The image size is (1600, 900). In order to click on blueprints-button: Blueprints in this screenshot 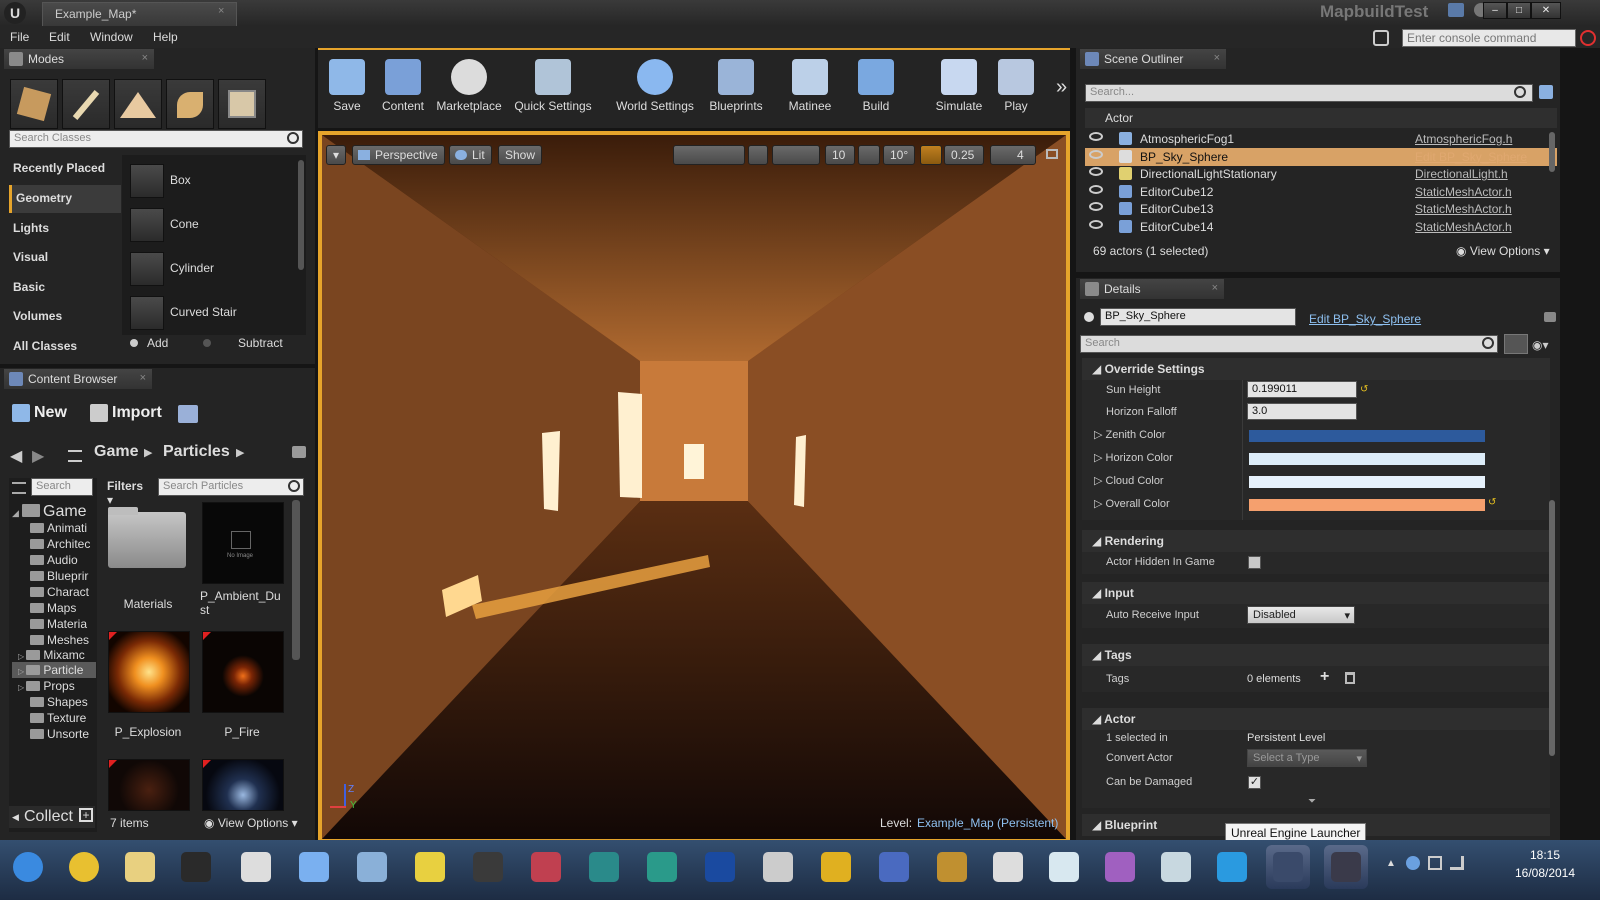, I will do `click(736, 86)`.